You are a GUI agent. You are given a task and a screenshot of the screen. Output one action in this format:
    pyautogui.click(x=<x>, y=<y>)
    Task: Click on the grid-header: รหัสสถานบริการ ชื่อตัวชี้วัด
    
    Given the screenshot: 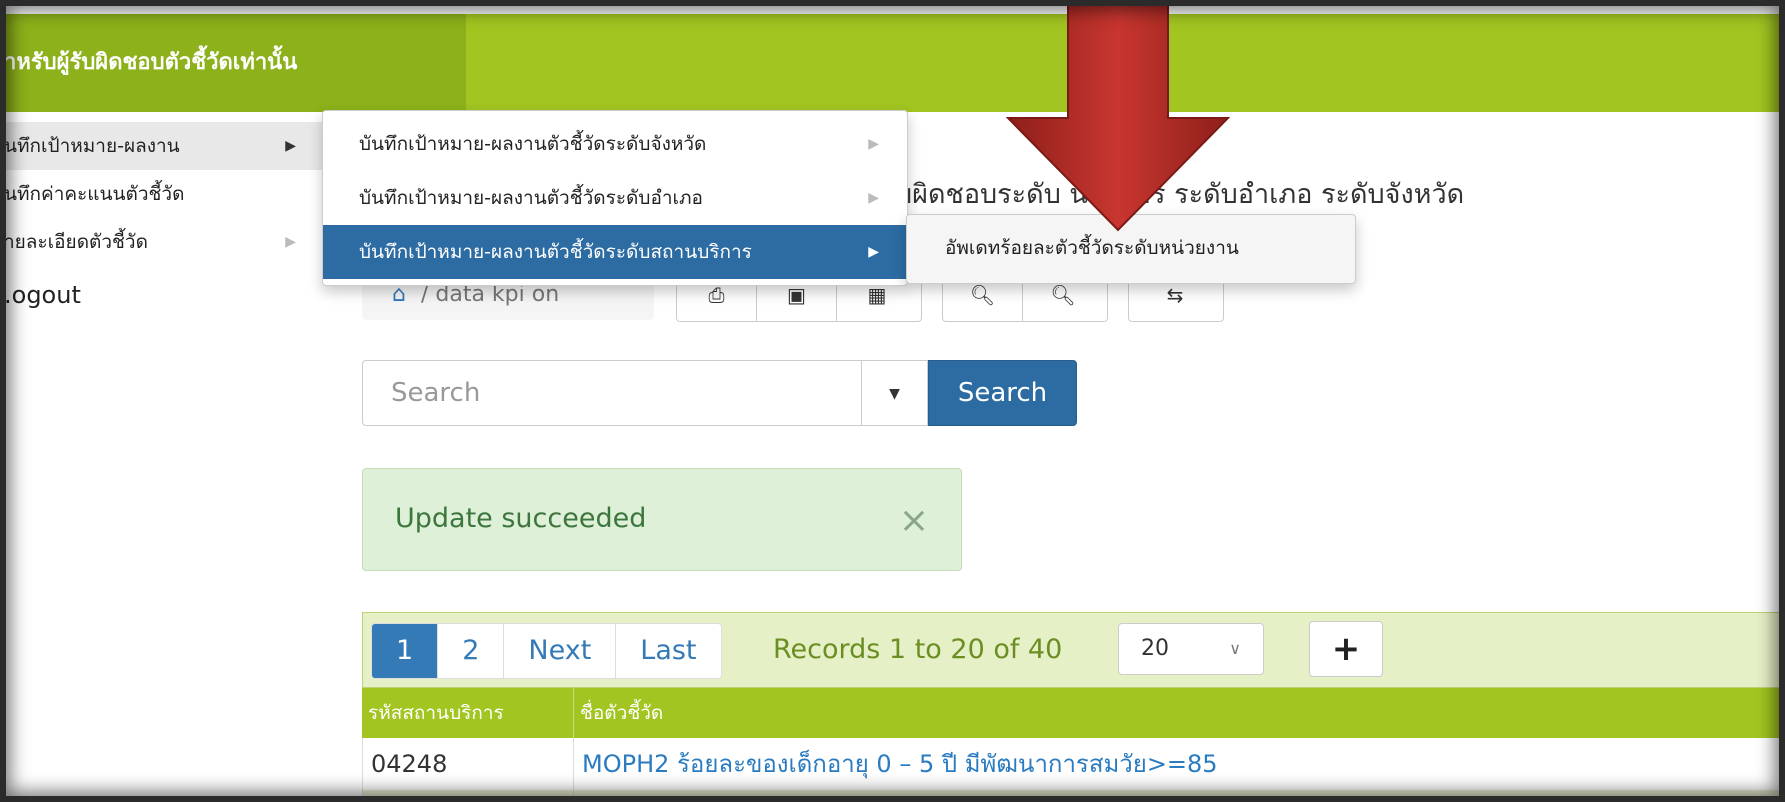 What is the action you would take?
    pyautogui.click(x=1073, y=713)
    